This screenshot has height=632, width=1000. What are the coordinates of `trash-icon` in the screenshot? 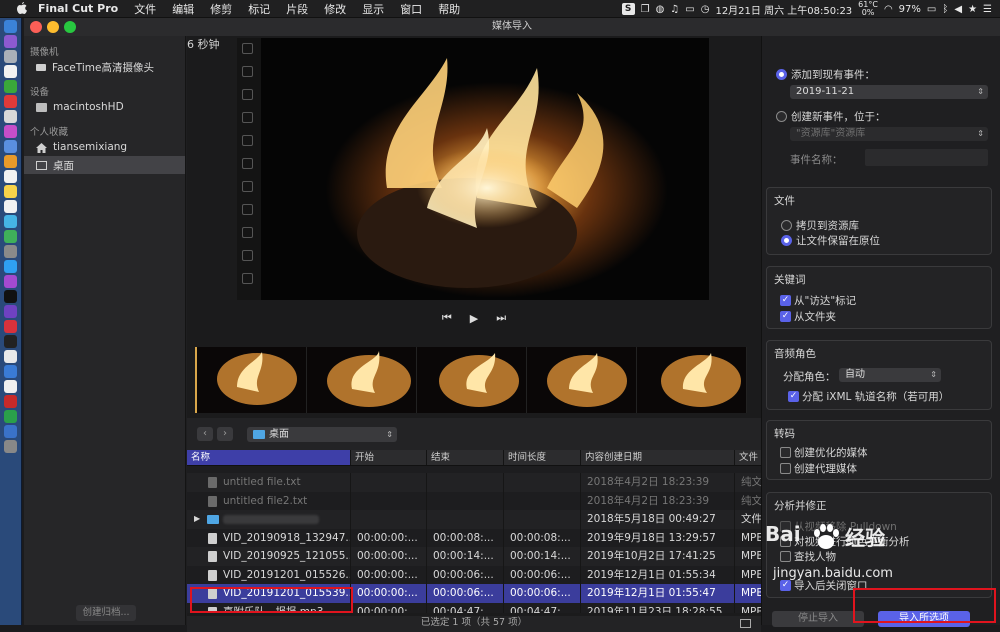 It's located at (10, 446).